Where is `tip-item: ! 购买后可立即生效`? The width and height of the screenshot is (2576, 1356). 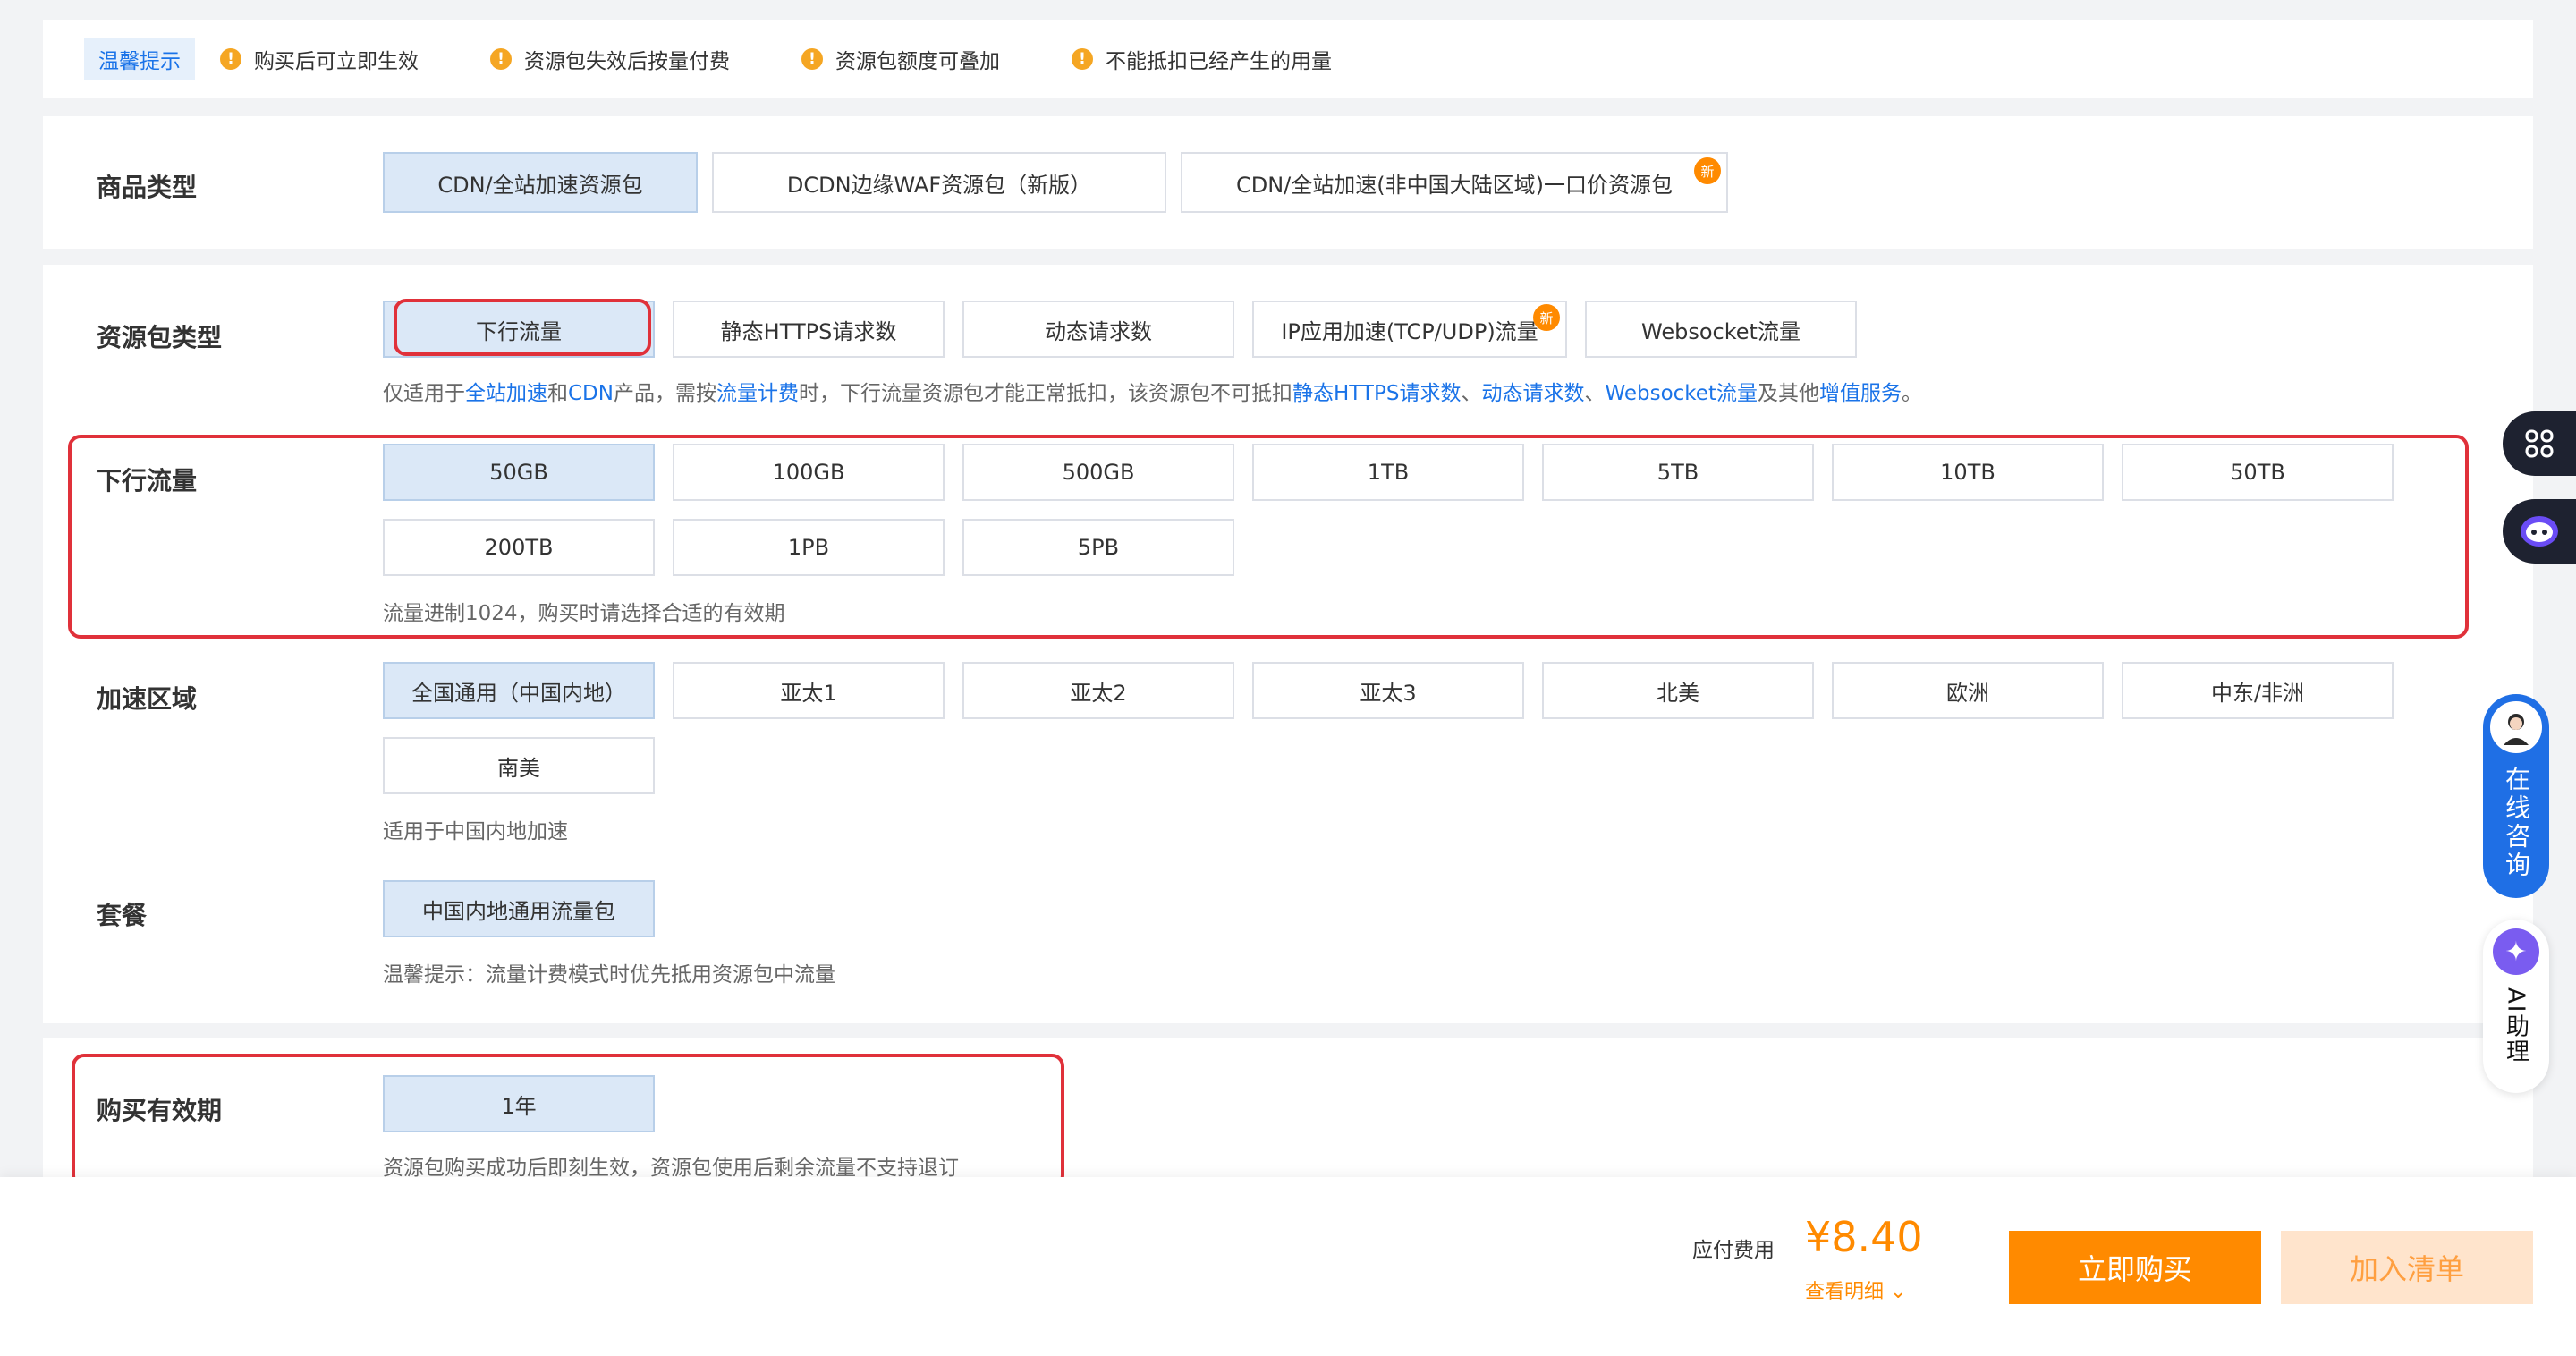 tip-item: ! 购买后可立即生效 is located at coordinates (319, 59).